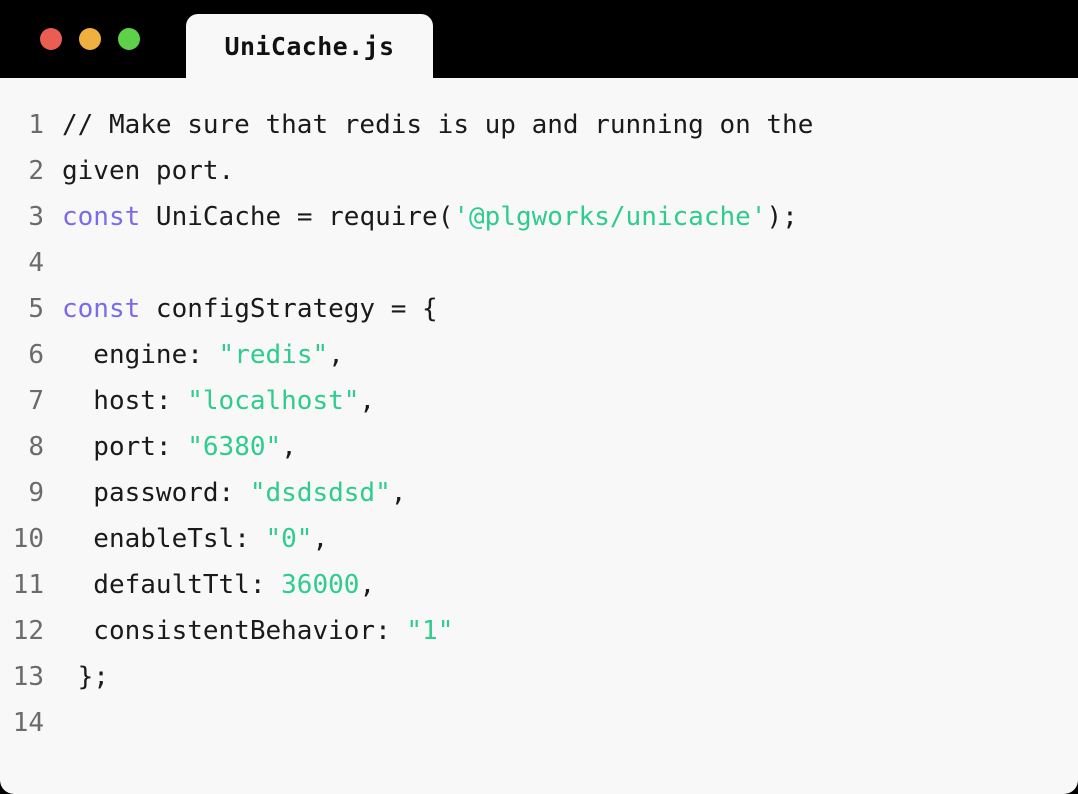 The image size is (1078, 794). I want to click on code-token-string: '@plgworks/unicache', so click(610, 217).